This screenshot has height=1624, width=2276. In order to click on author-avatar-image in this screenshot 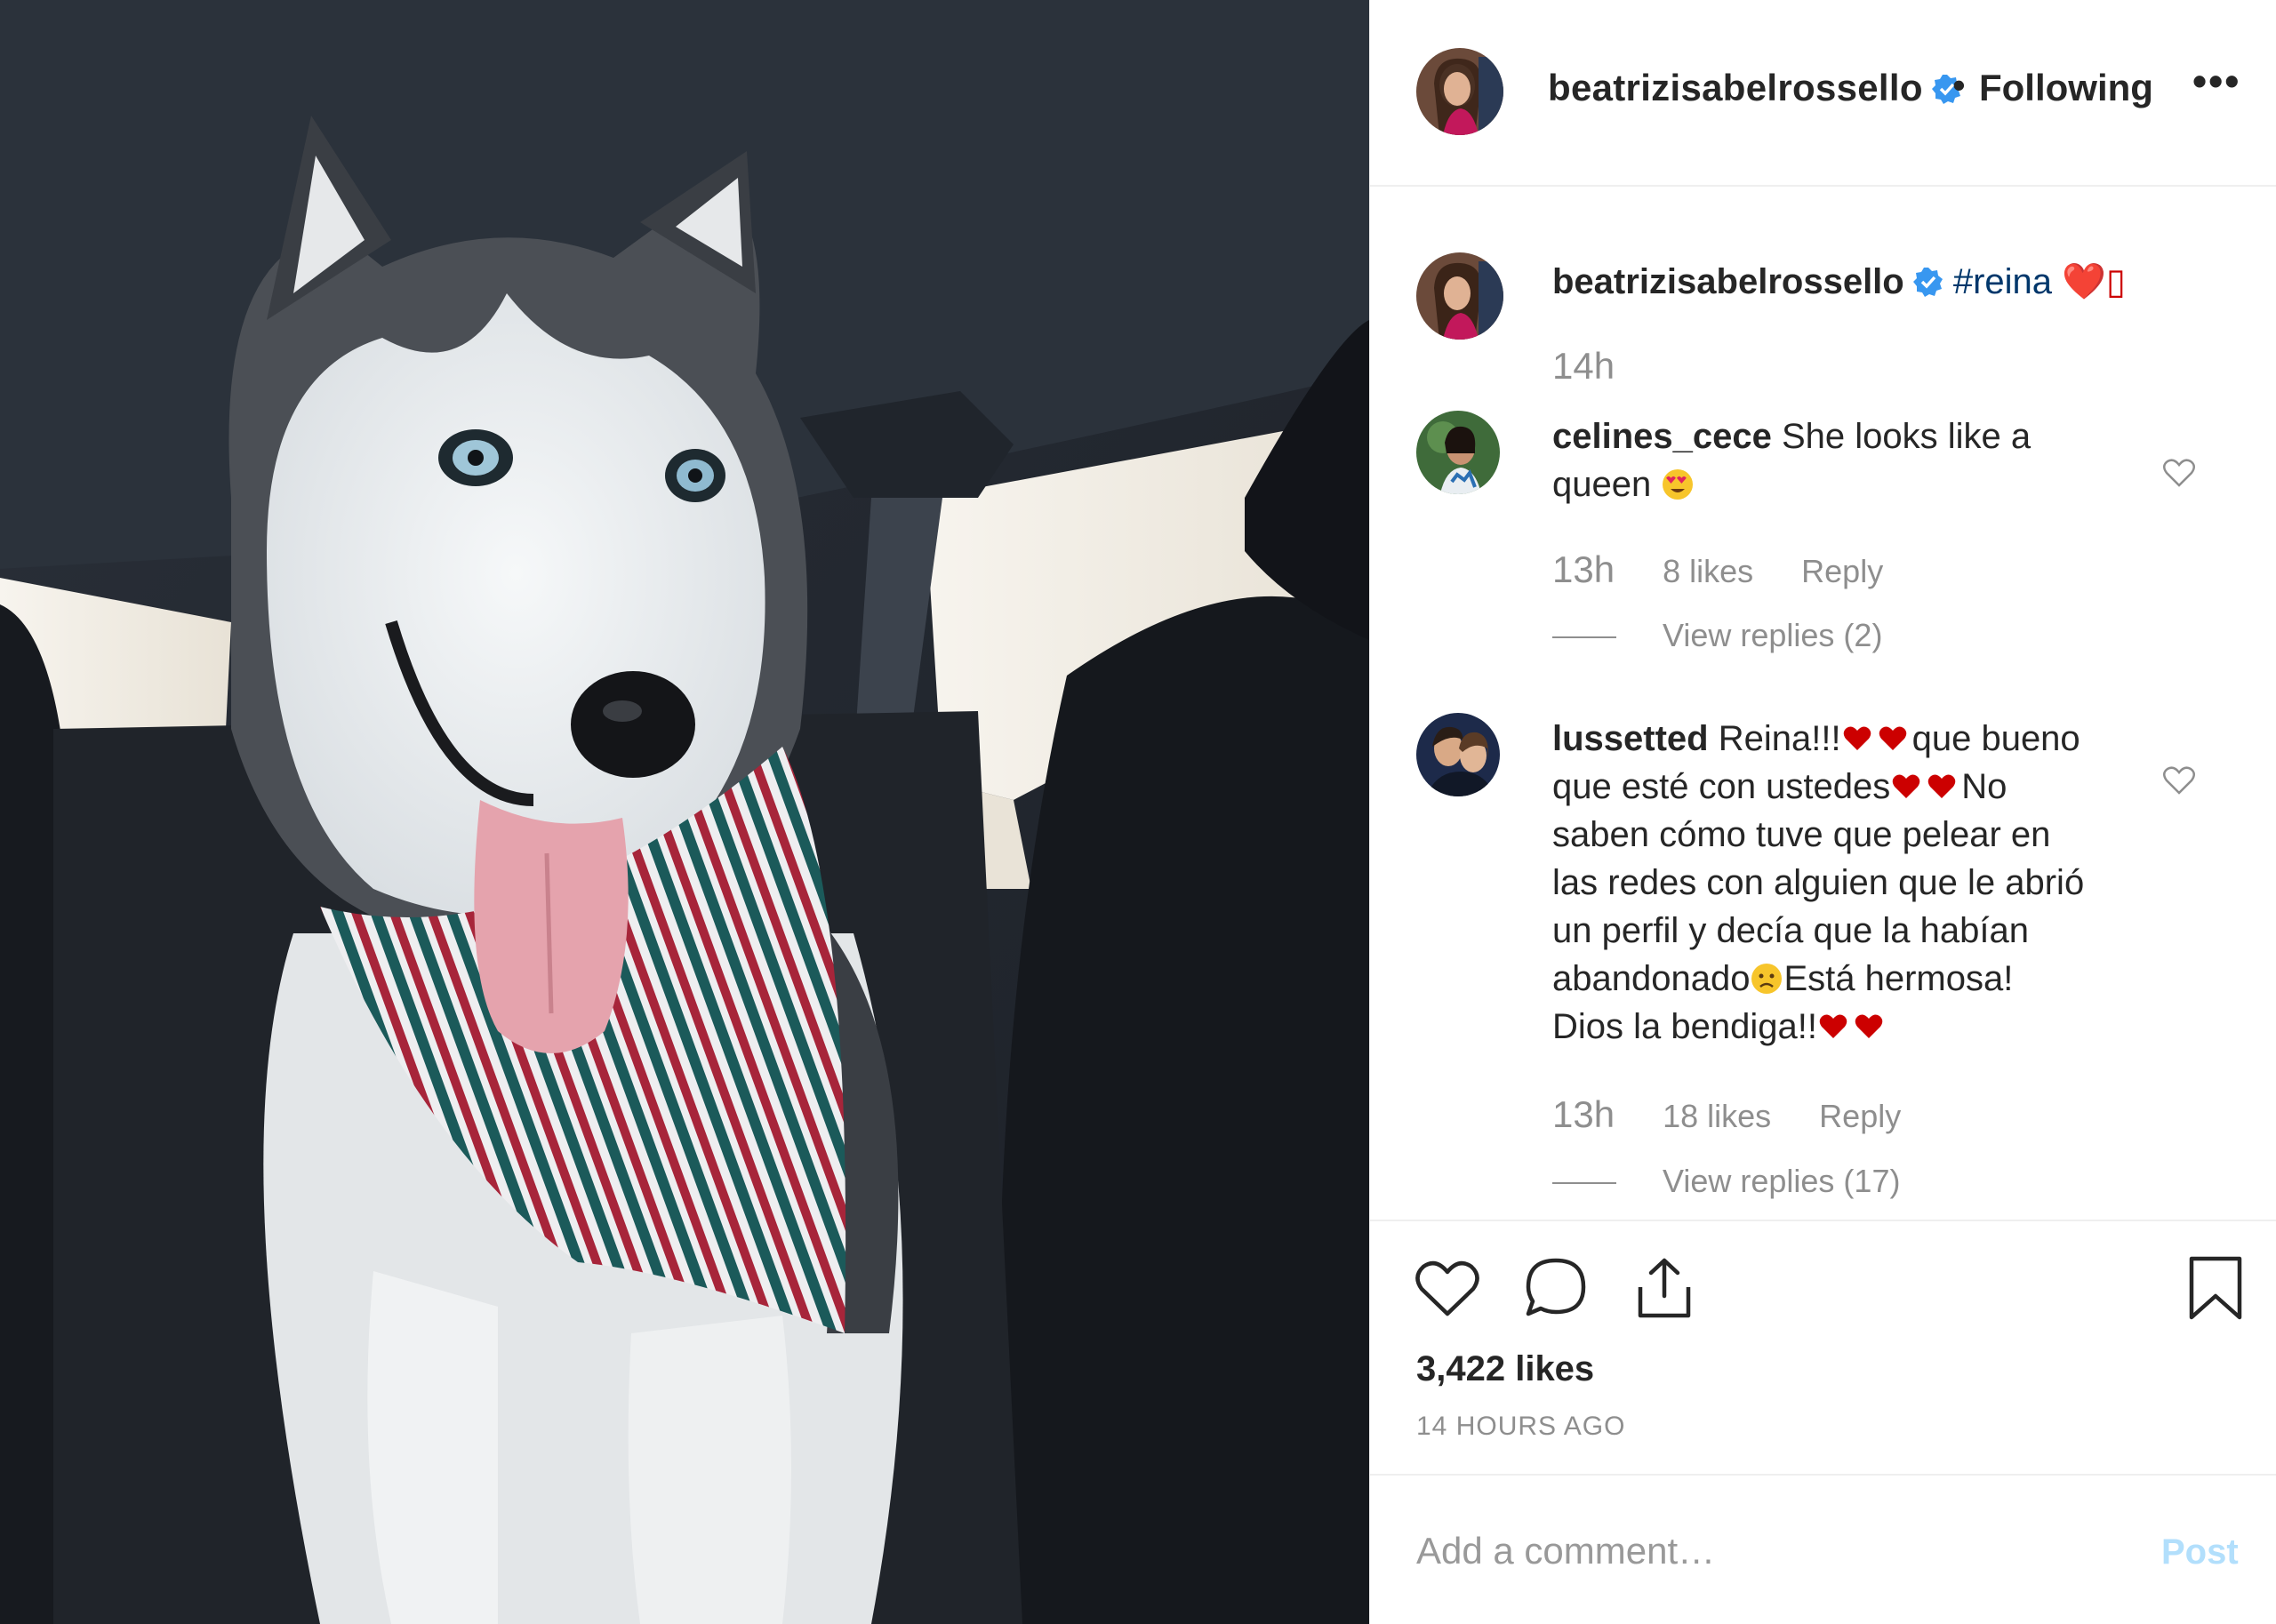, I will do `click(1459, 91)`.